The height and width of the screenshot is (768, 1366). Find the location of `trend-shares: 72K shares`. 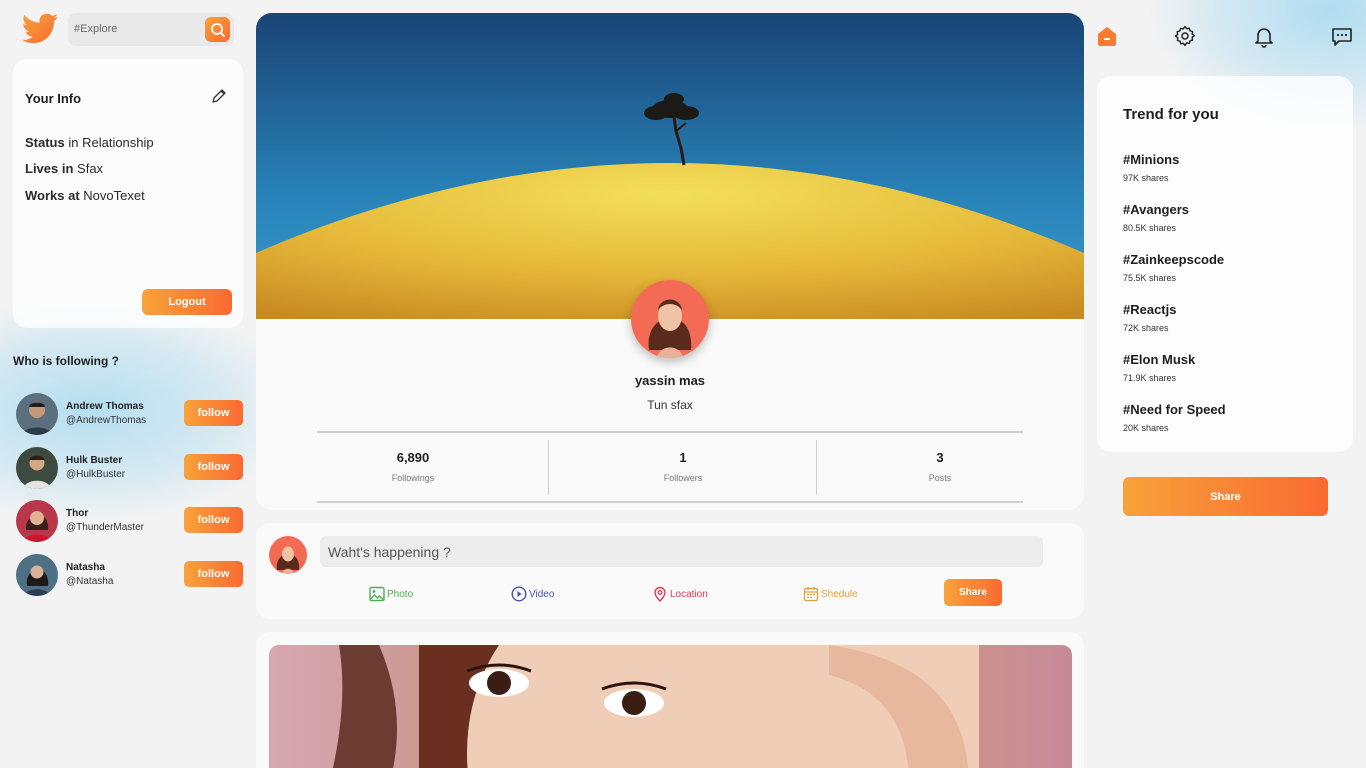

trend-shares: 72K shares is located at coordinates (1146, 328).